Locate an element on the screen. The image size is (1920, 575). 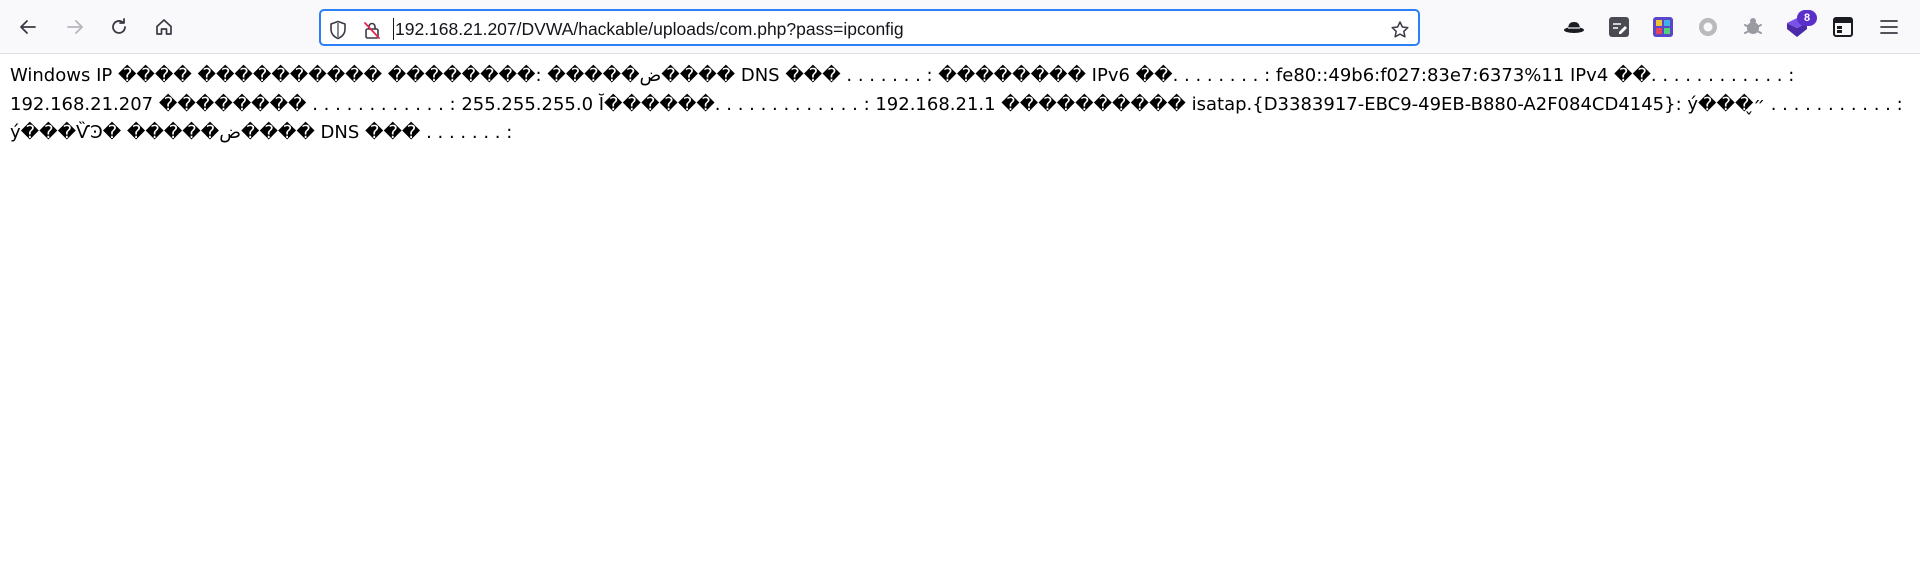
hat-icon is located at coordinates (1574, 27).